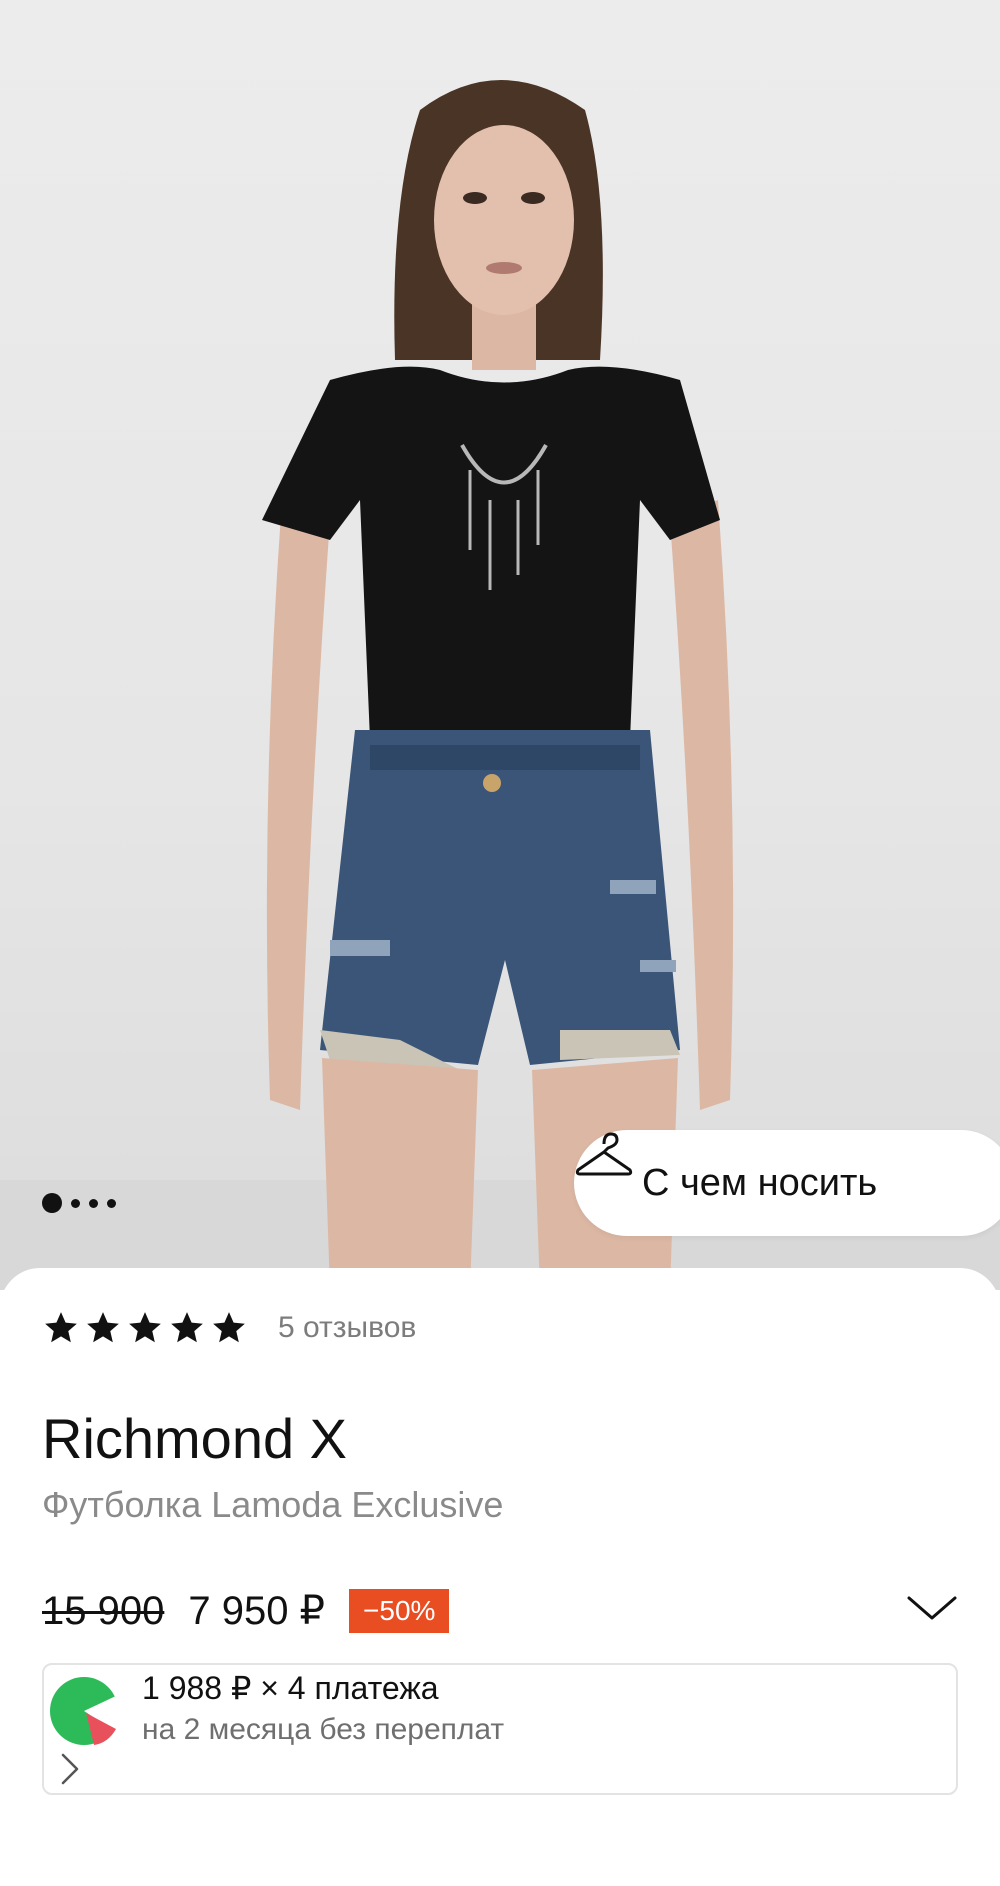 The image size is (1000, 1886). I want to click on price-row: 15 900 7 950 ₽ −50%, so click(500, 1611).